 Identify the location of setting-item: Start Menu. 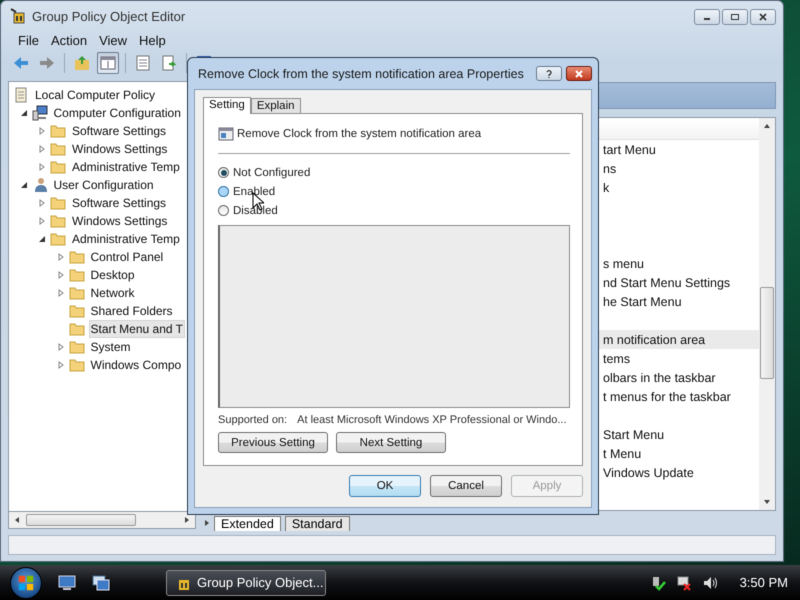
(633, 435).